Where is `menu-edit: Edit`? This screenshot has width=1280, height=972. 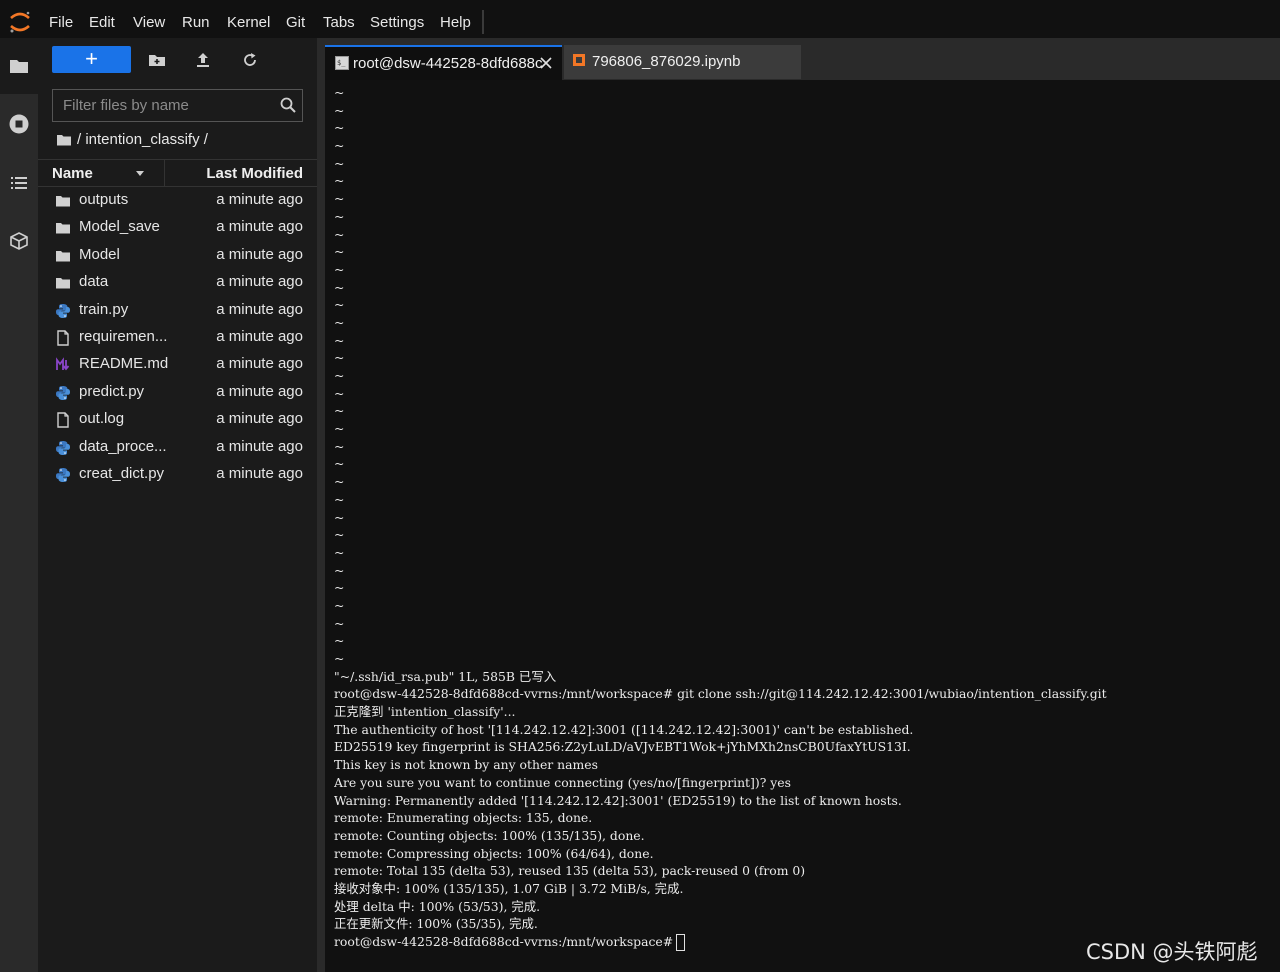
menu-edit: Edit is located at coordinates (102, 22).